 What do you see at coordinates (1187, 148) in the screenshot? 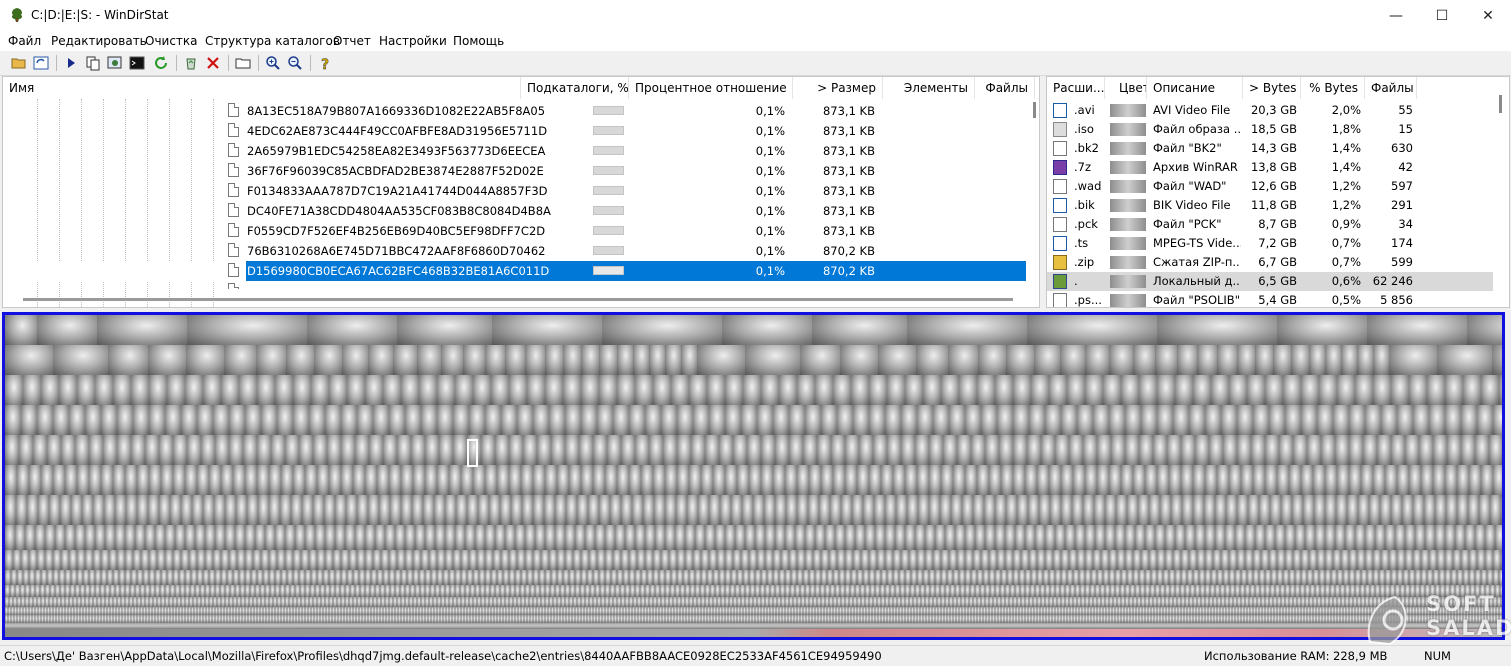
I see `extension-description: Файл "BK2"` at bounding box center [1187, 148].